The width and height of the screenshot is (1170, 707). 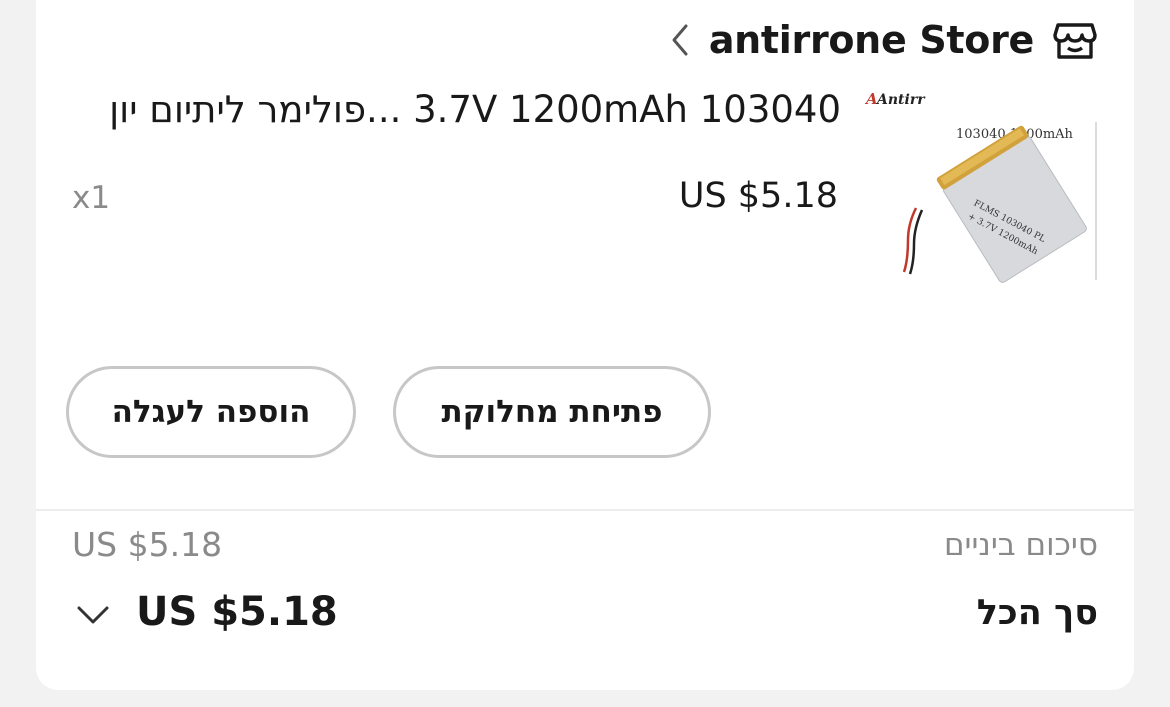 I want to click on chevron-down-icon, so click(x=93, y=615).